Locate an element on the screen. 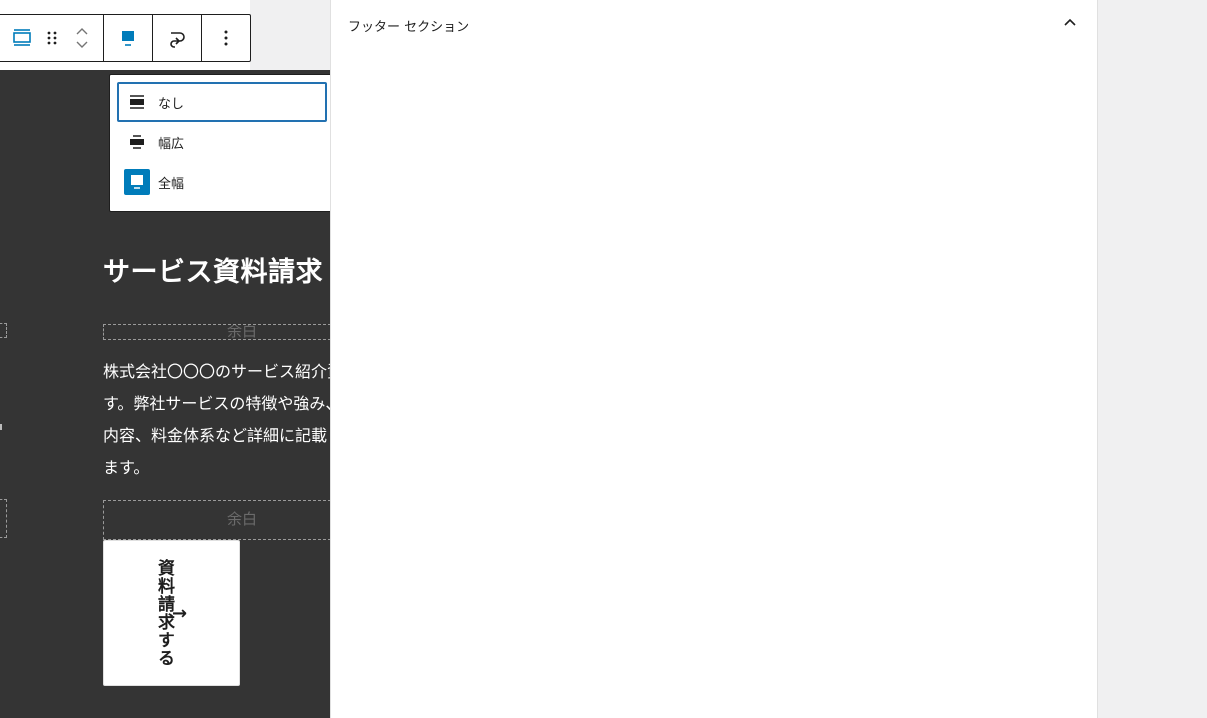  toolbar-group-block is located at coordinates (52, 38).